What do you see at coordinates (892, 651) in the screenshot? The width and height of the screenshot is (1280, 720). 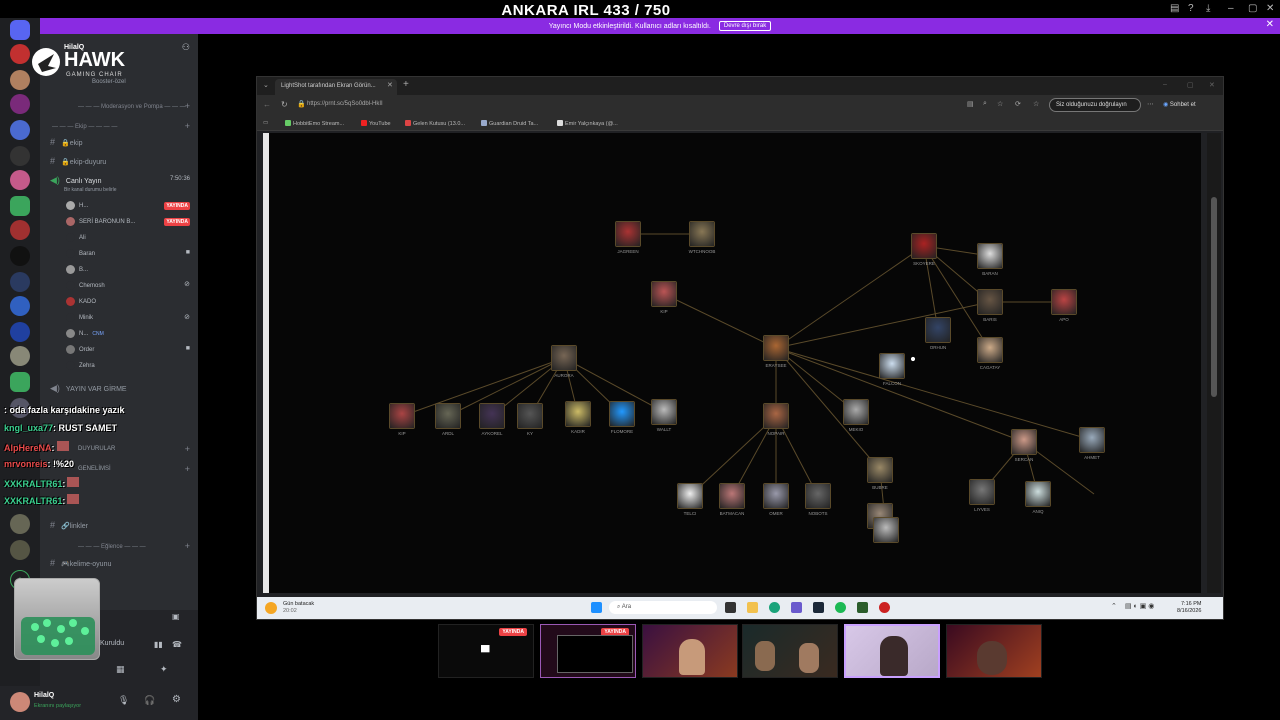 I see `stream-thumbnail-selected` at bounding box center [892, 651].